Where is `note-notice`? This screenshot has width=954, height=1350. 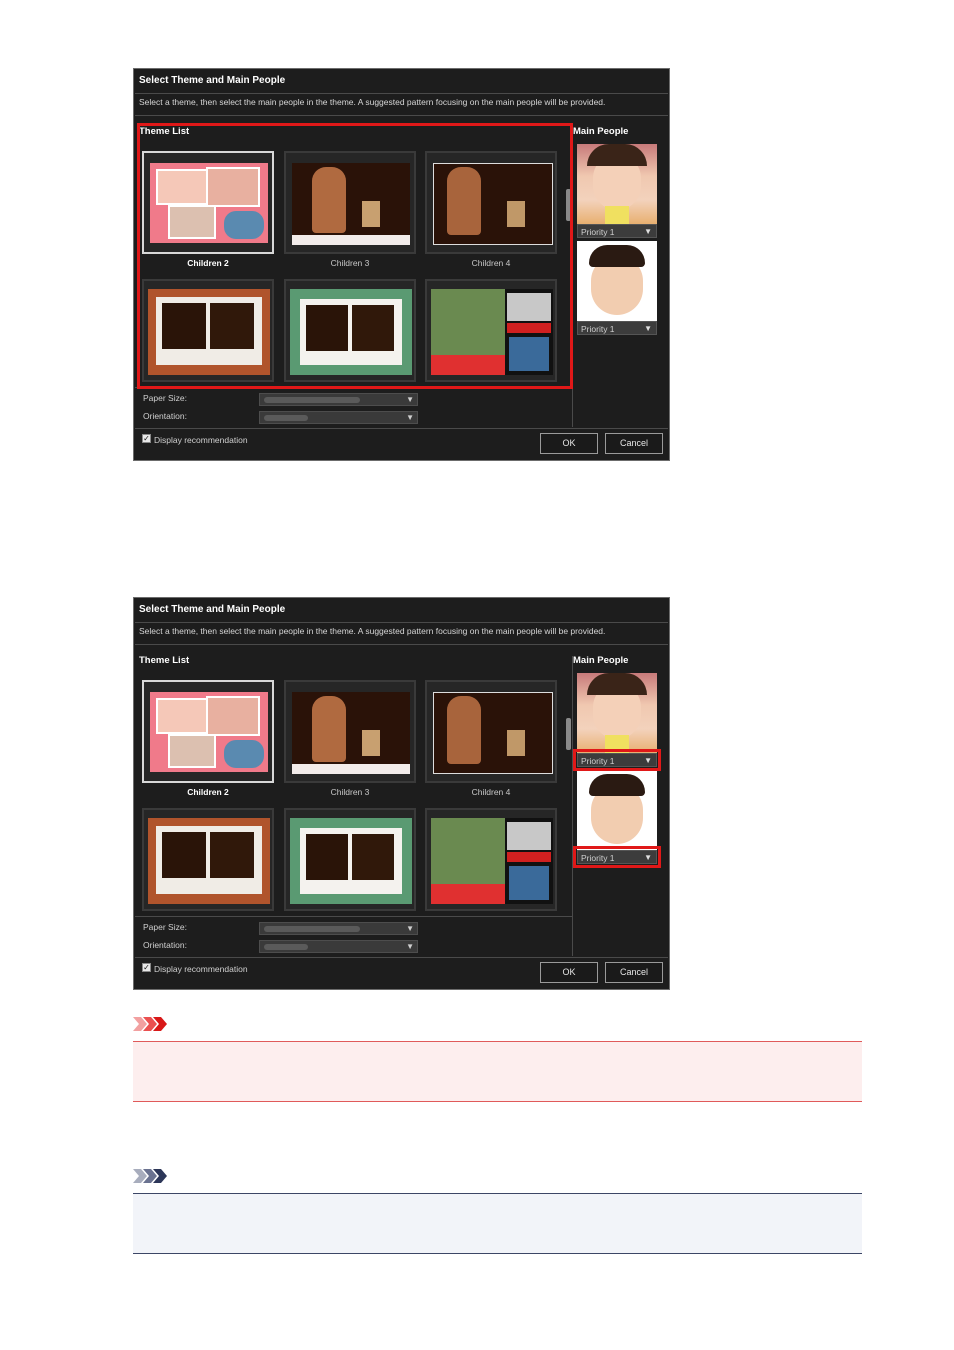 note-notice is located at coordinates (497, 1211).